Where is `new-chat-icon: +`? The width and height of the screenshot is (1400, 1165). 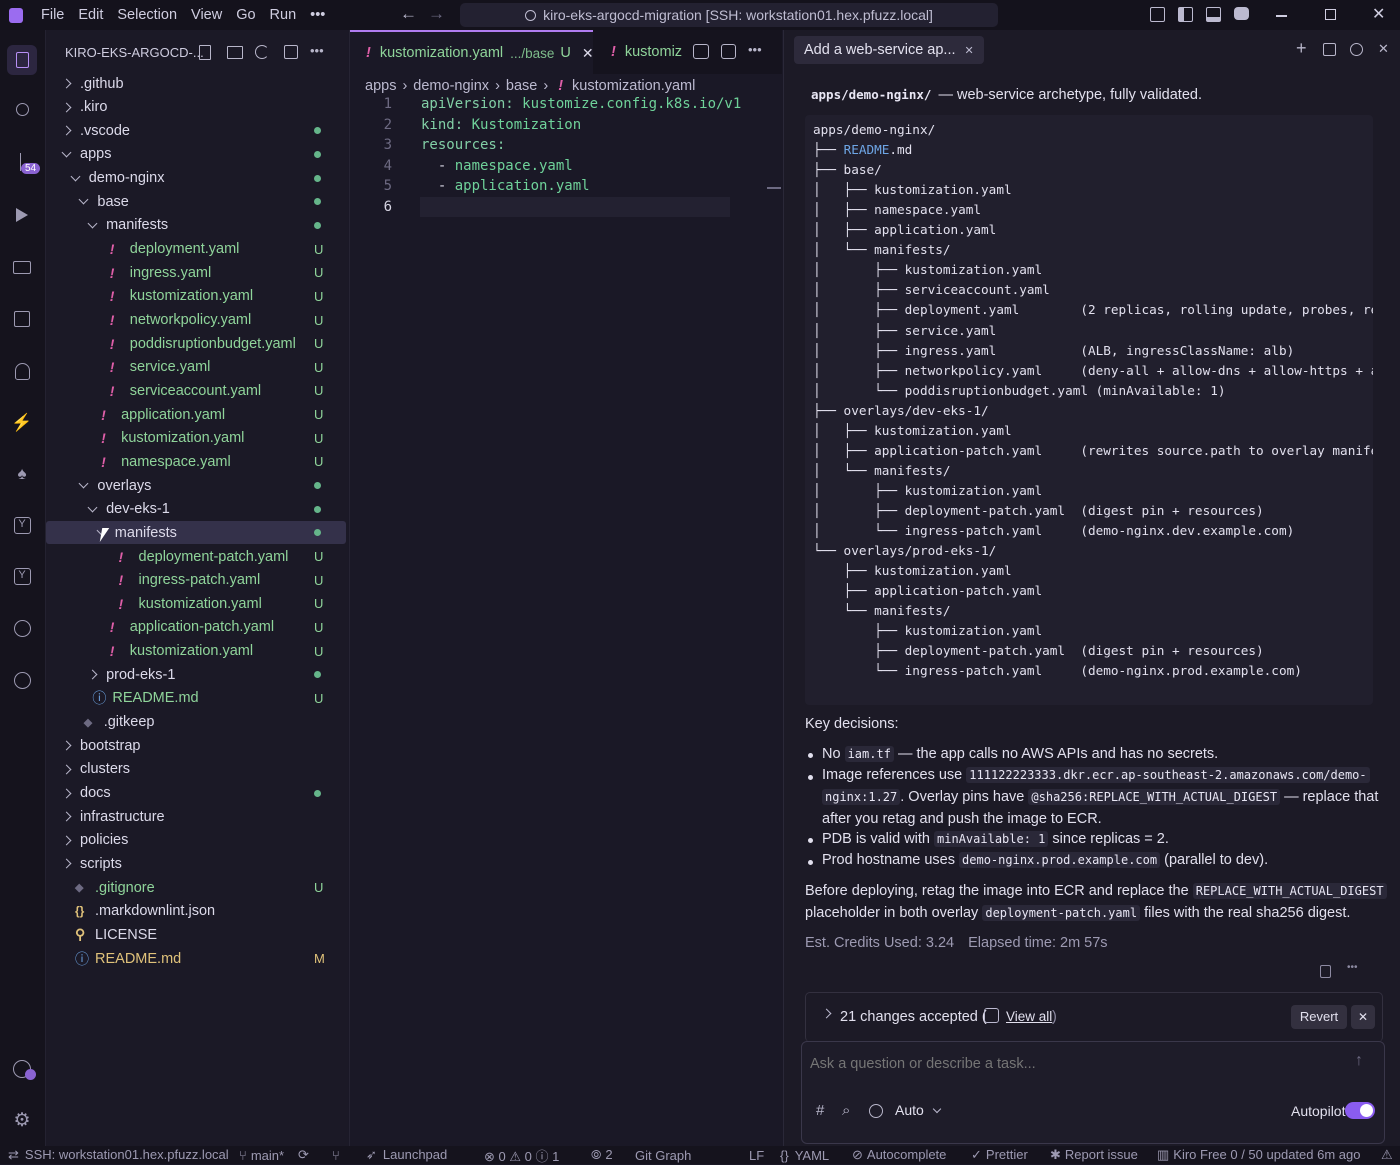
new-chat-icon: + is located at coordinates (1301, 48).